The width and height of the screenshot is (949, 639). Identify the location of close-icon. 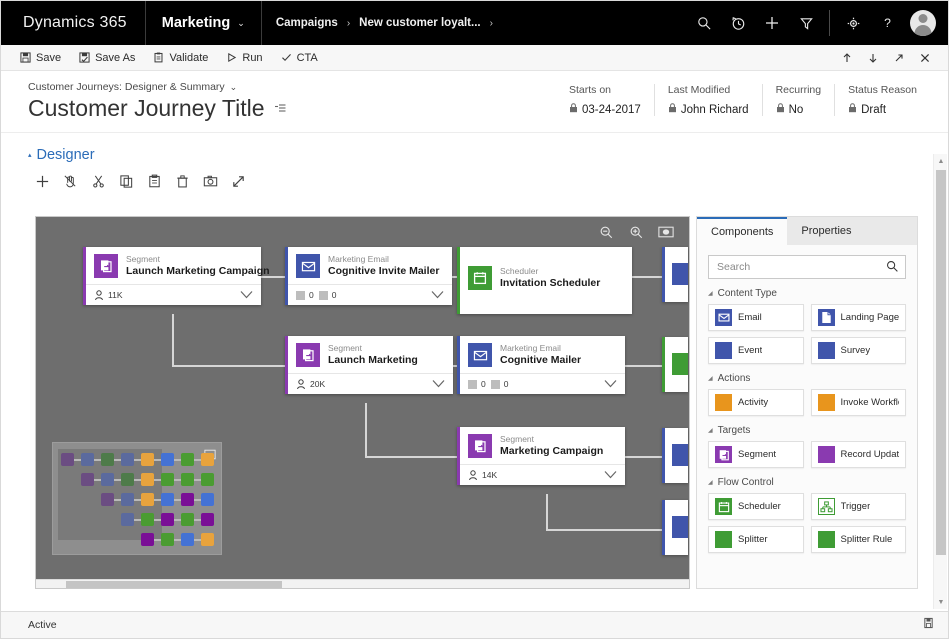
(925, 58).